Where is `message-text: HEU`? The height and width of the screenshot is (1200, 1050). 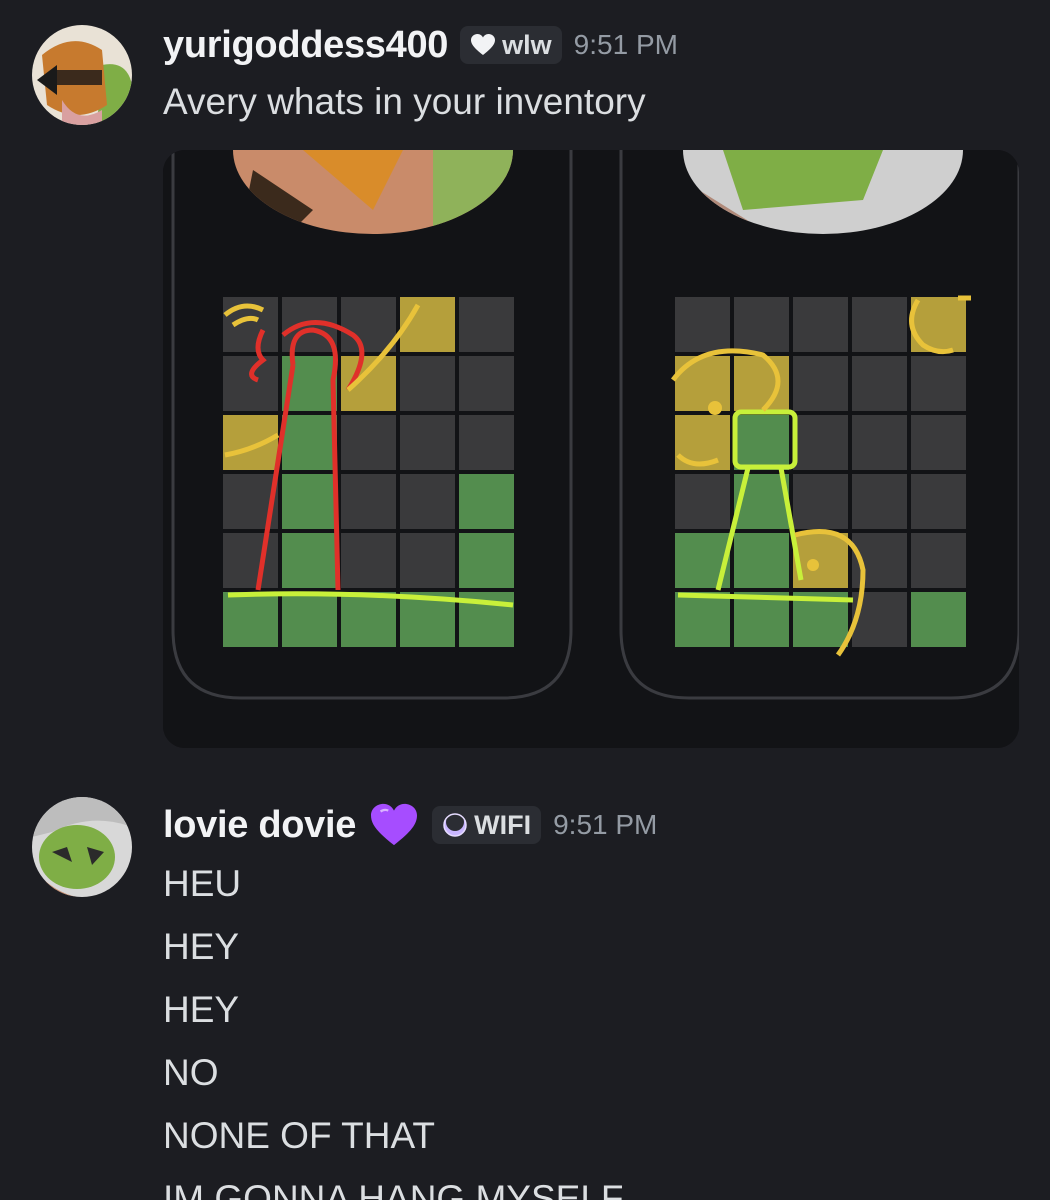 message-text: HEU is located at coordinates (202, 883).